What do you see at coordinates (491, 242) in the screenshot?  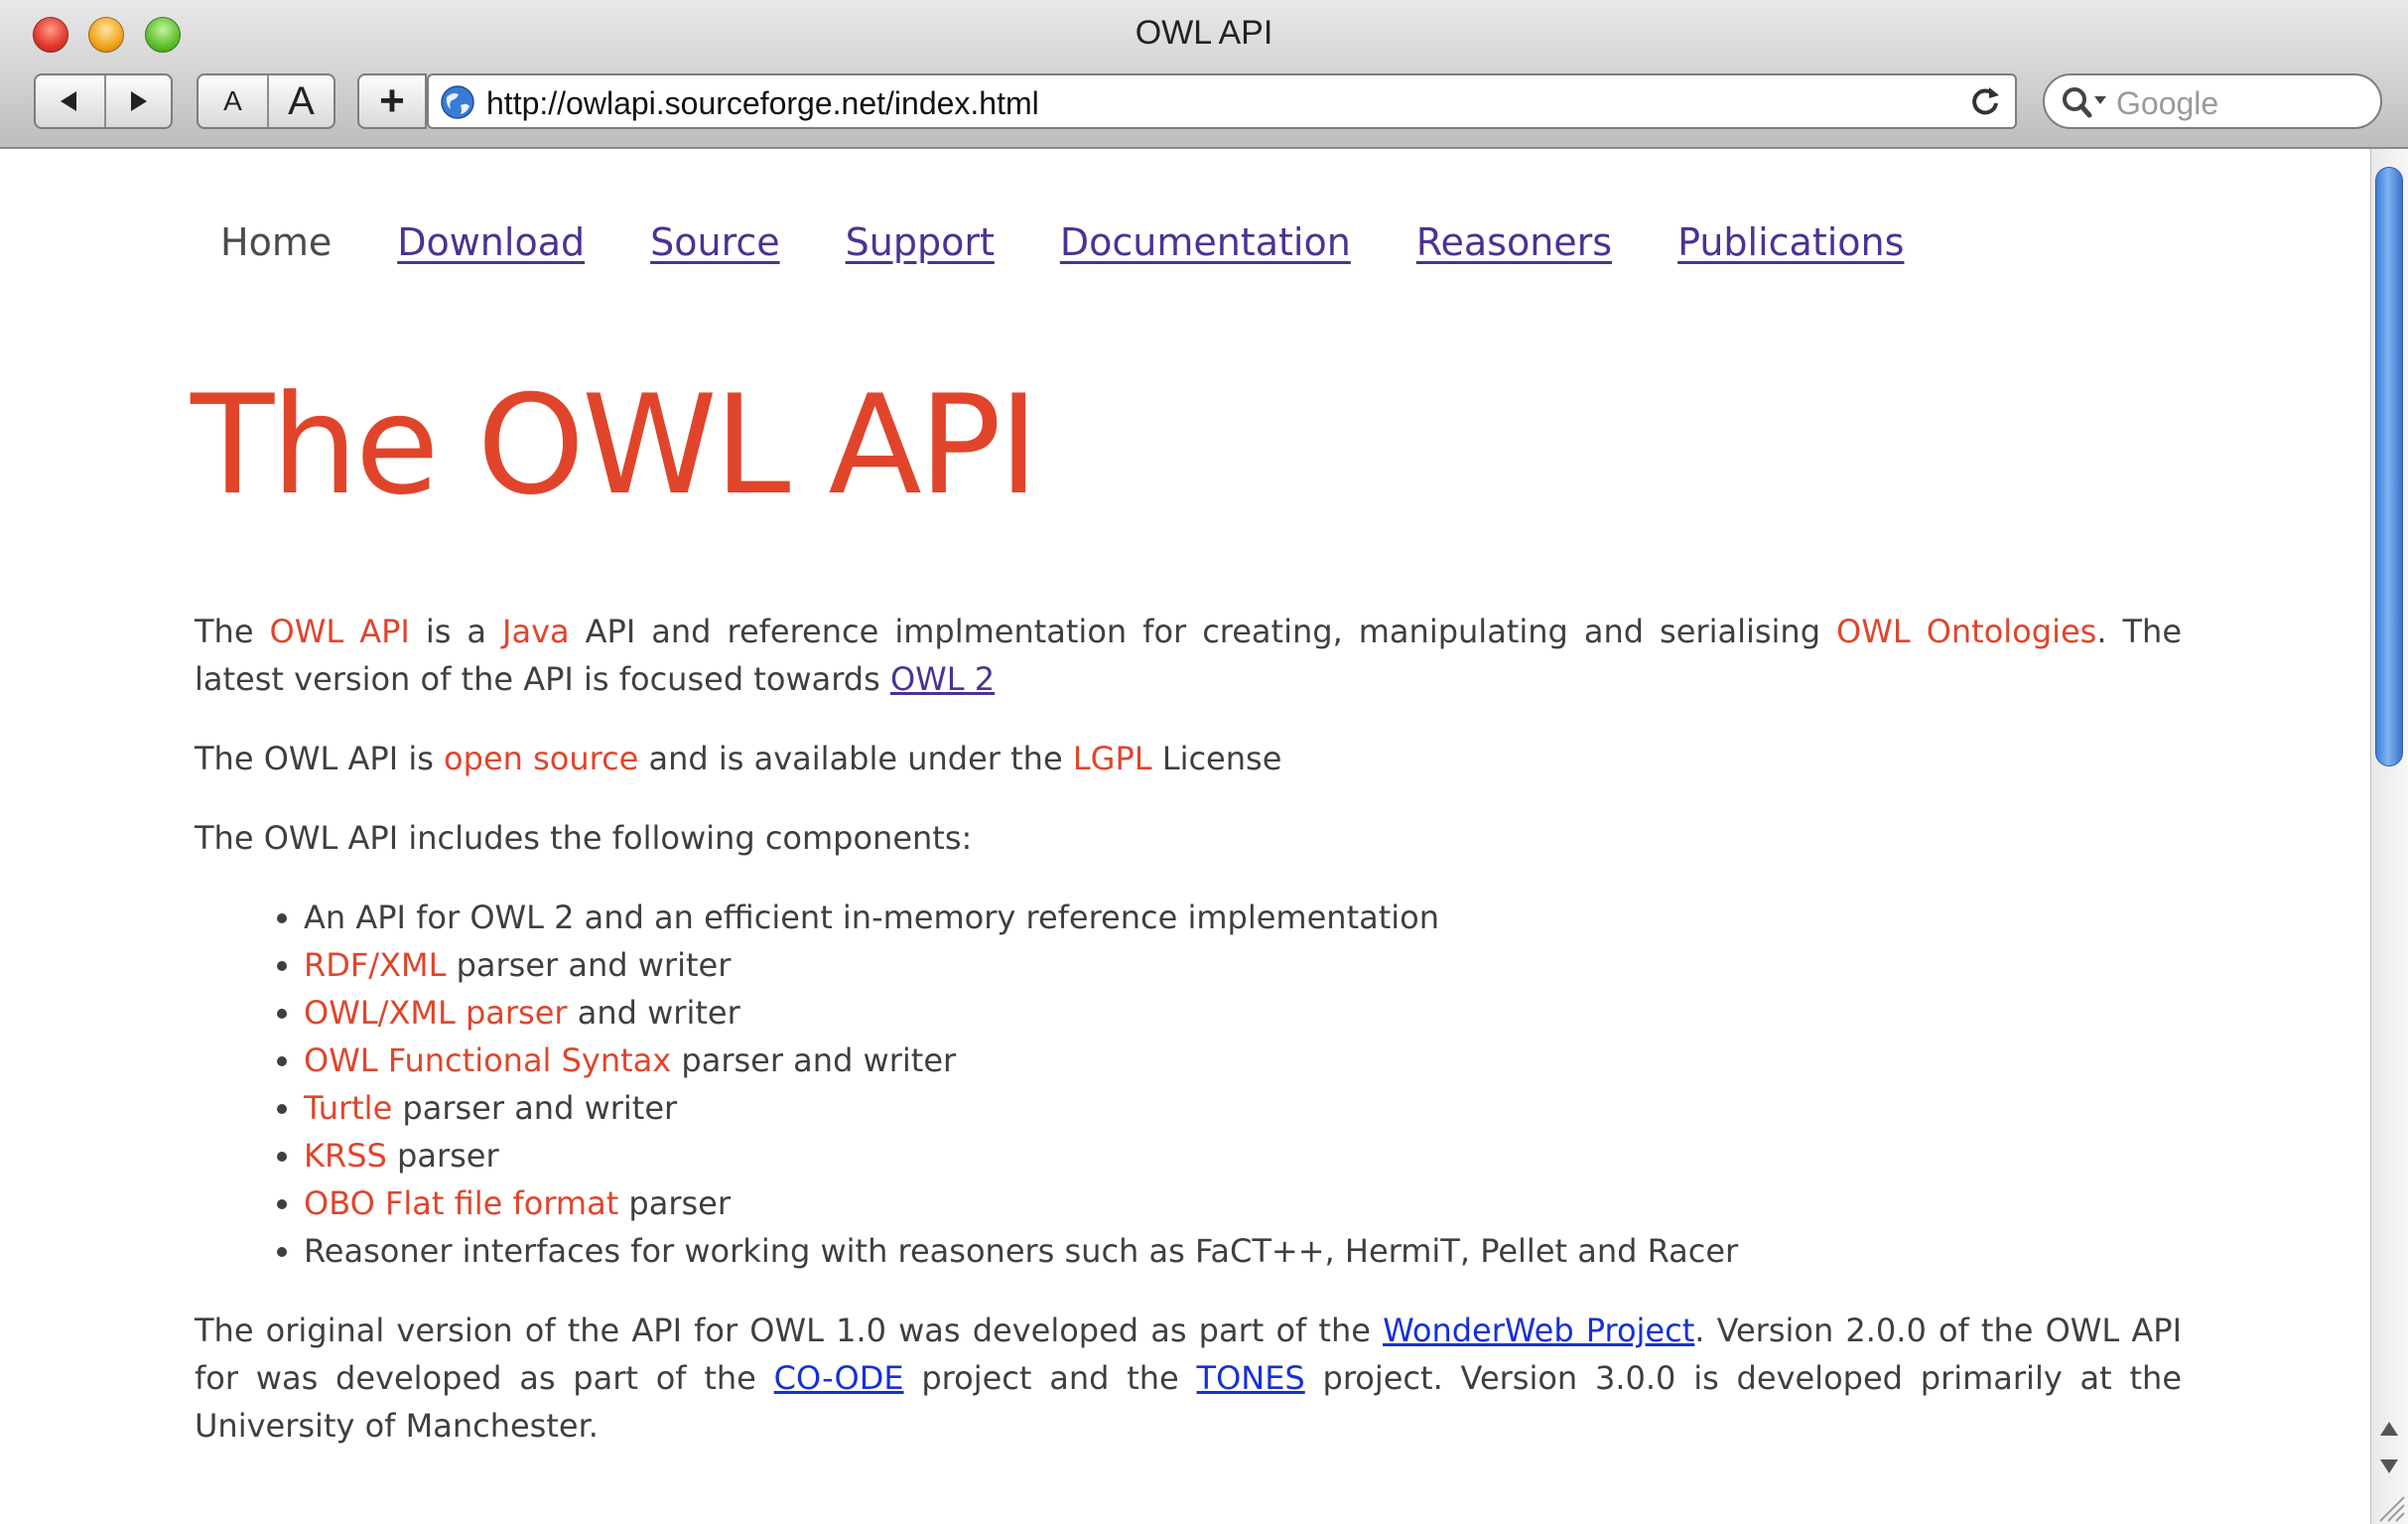 I see `nav-download: Download` at bounding box center [491, 242].